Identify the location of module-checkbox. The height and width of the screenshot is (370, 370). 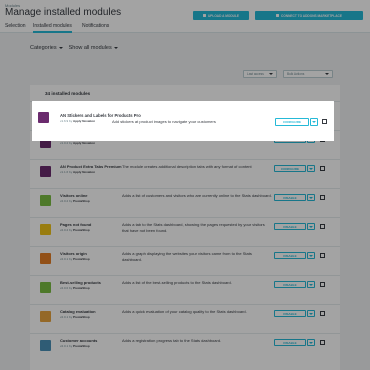
(324, 121).